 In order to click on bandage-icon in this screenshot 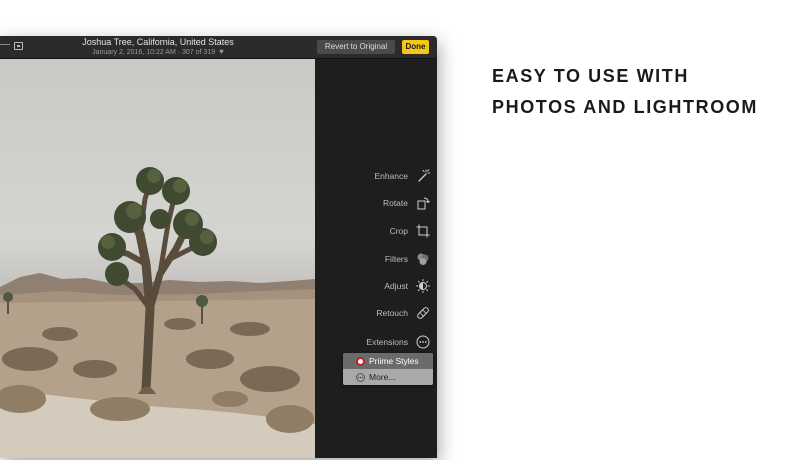, I will do `click(423, 313)`.